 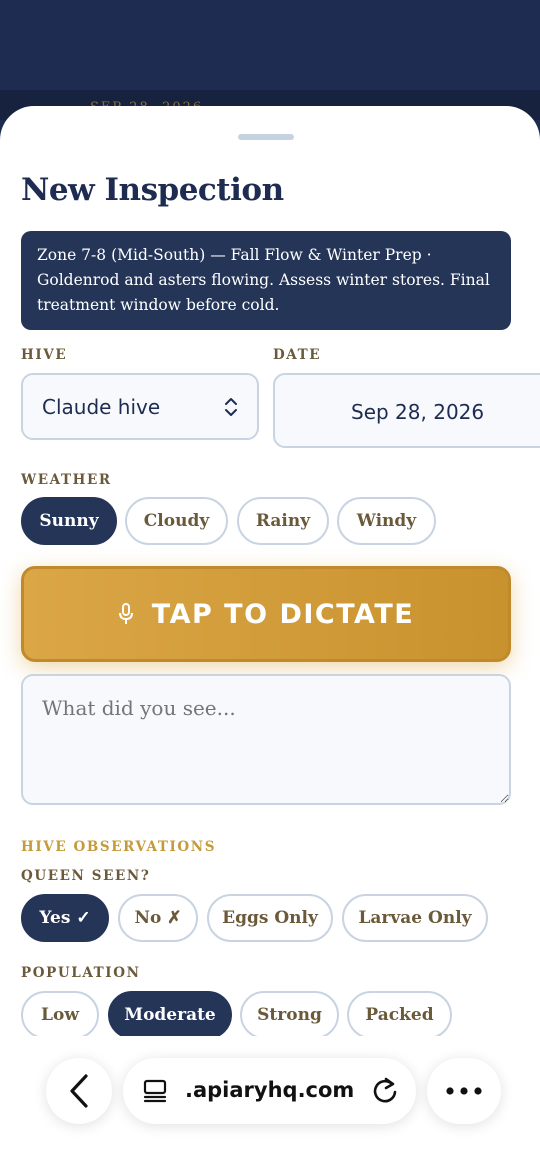 What do you see at coordinates (399, 1015) in the screenshot?
I see `population-chip-packed: Packed` at bounding box center [399, 1015].